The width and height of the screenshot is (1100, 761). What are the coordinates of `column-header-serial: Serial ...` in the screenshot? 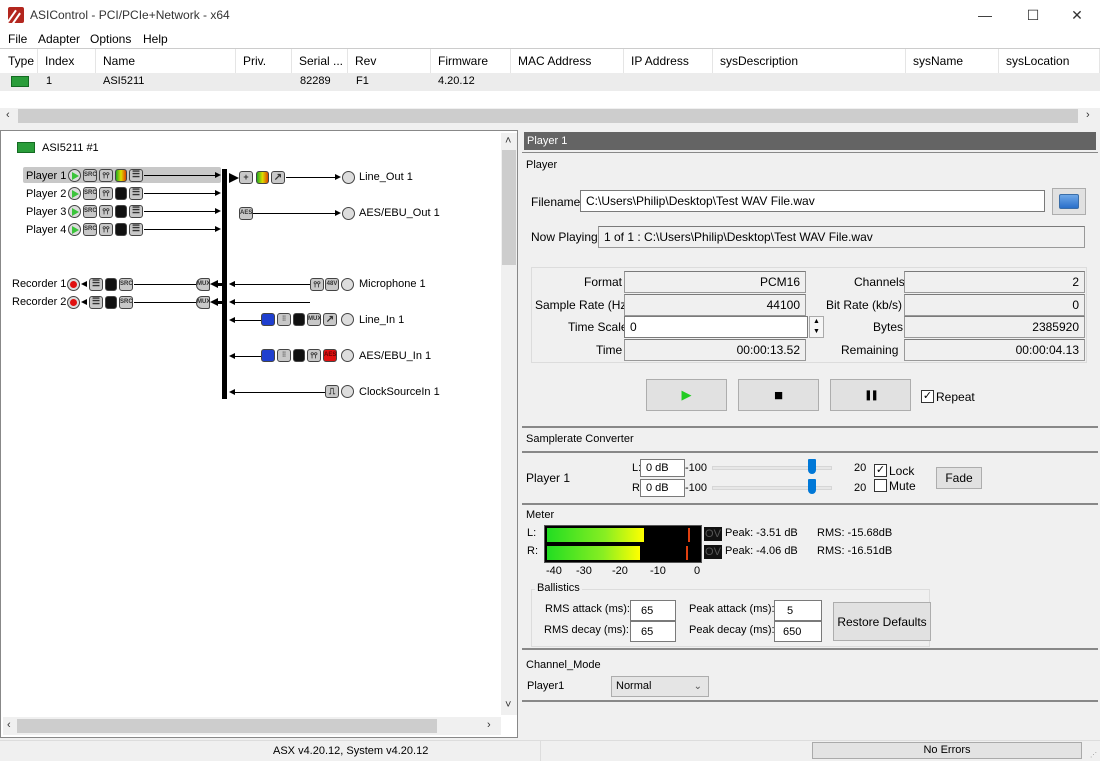 It's located at (320, 61).